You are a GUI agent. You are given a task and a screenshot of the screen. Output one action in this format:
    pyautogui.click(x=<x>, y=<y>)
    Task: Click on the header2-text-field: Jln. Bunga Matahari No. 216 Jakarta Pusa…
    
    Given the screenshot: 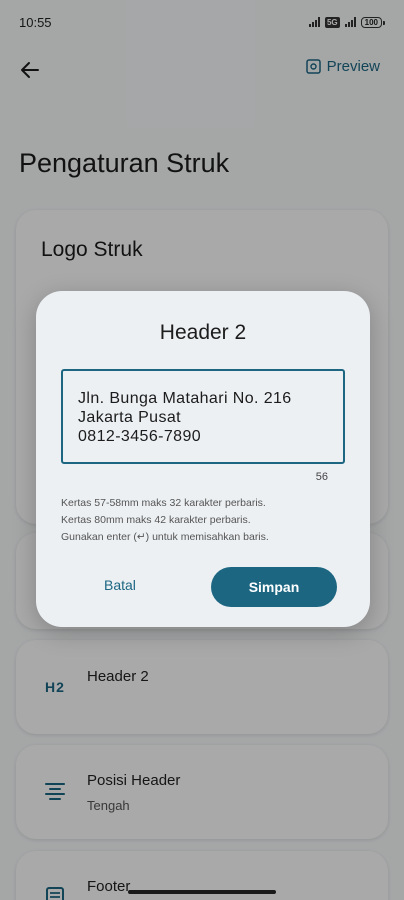 What is the action you would take?
    pyautogui.click(x=203, y=416)
    